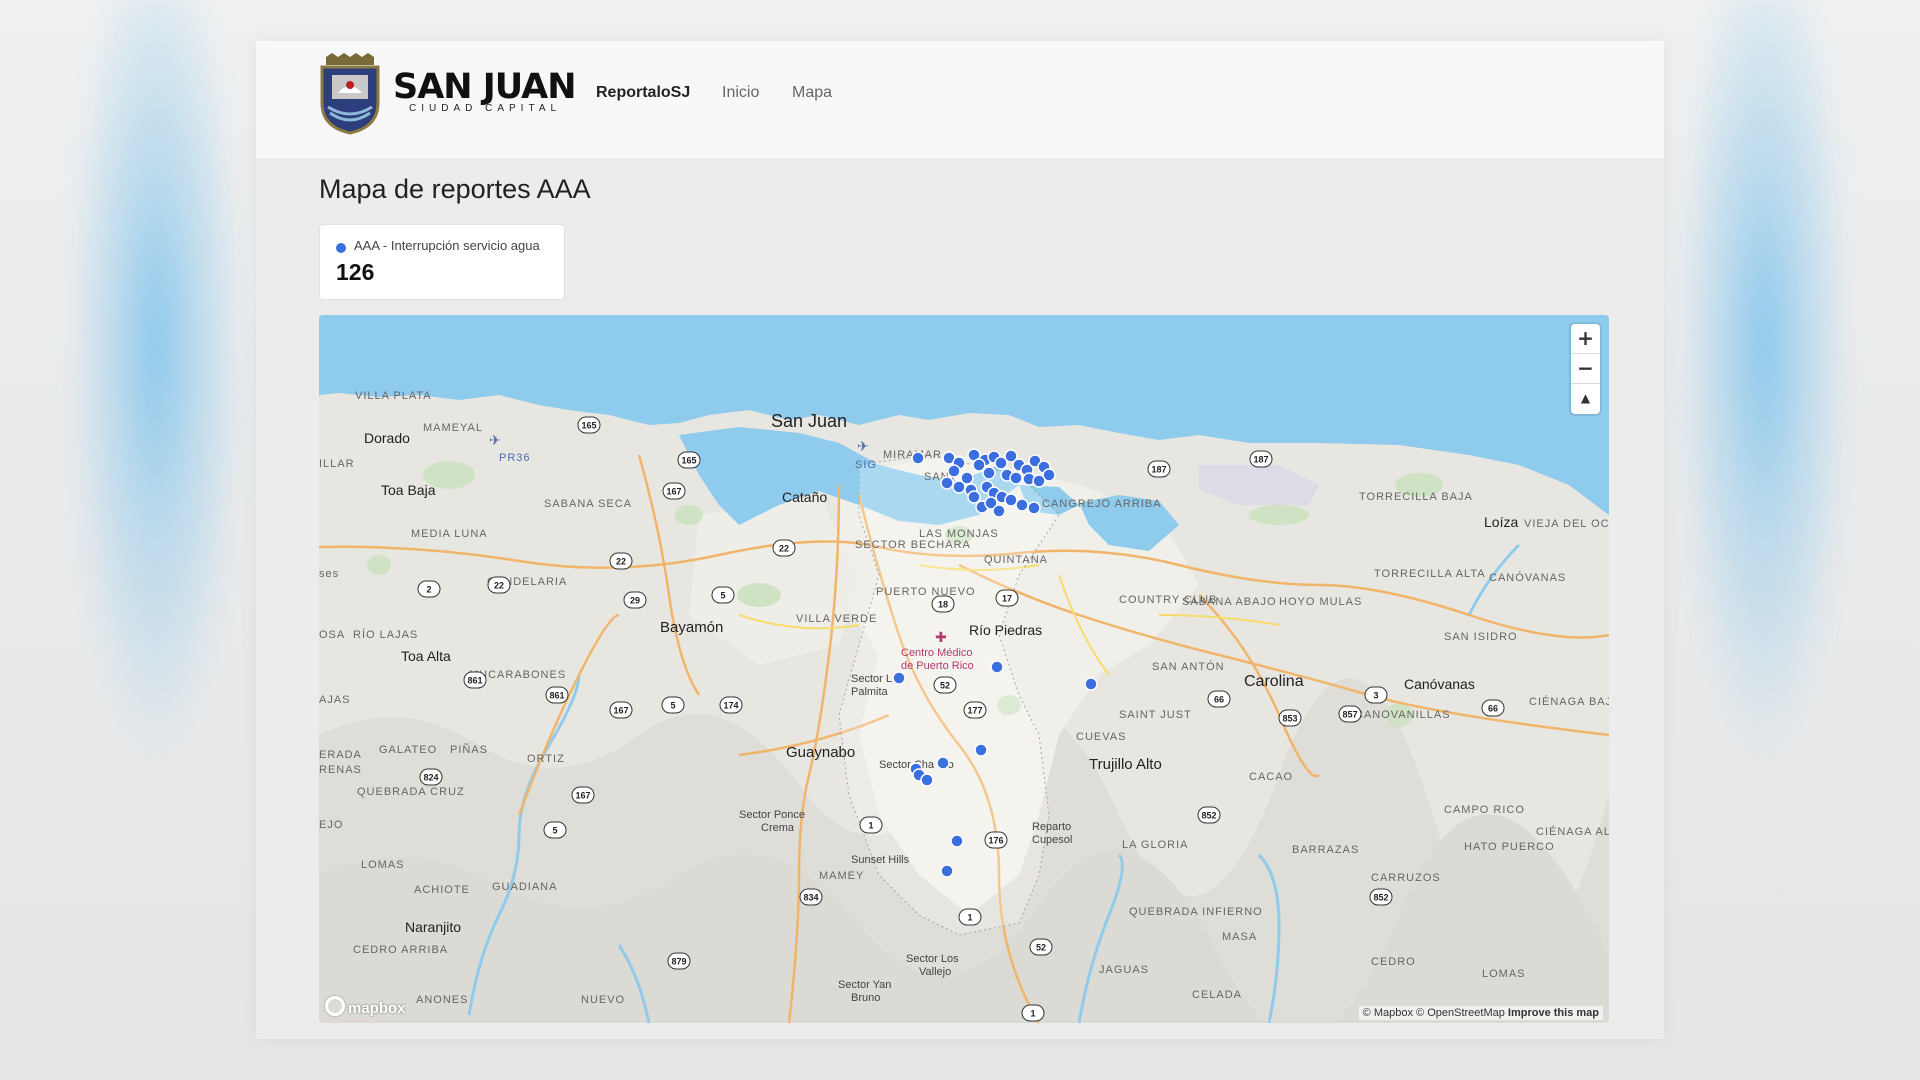 The image size is (1920, 1080). I want to click on zoom-in-button: +, so click(1585, 338).